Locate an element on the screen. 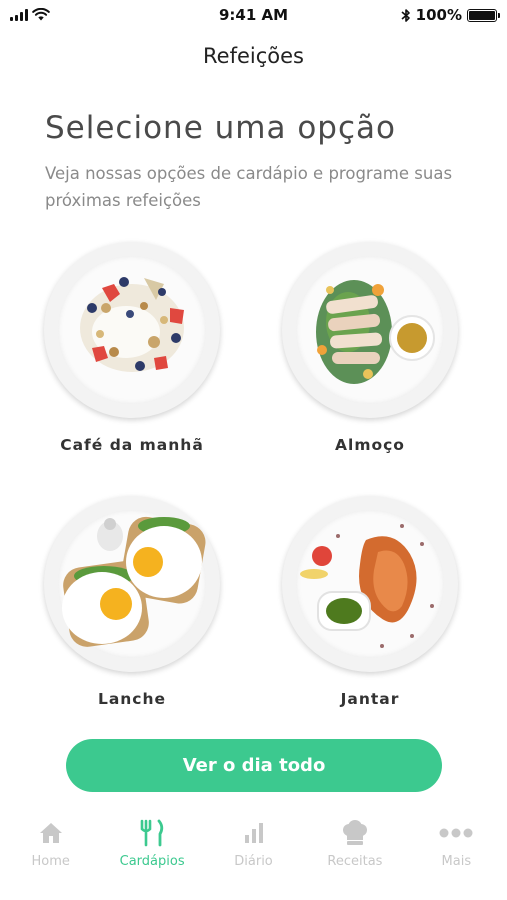  home-icon is located at coordinates (51, 833).